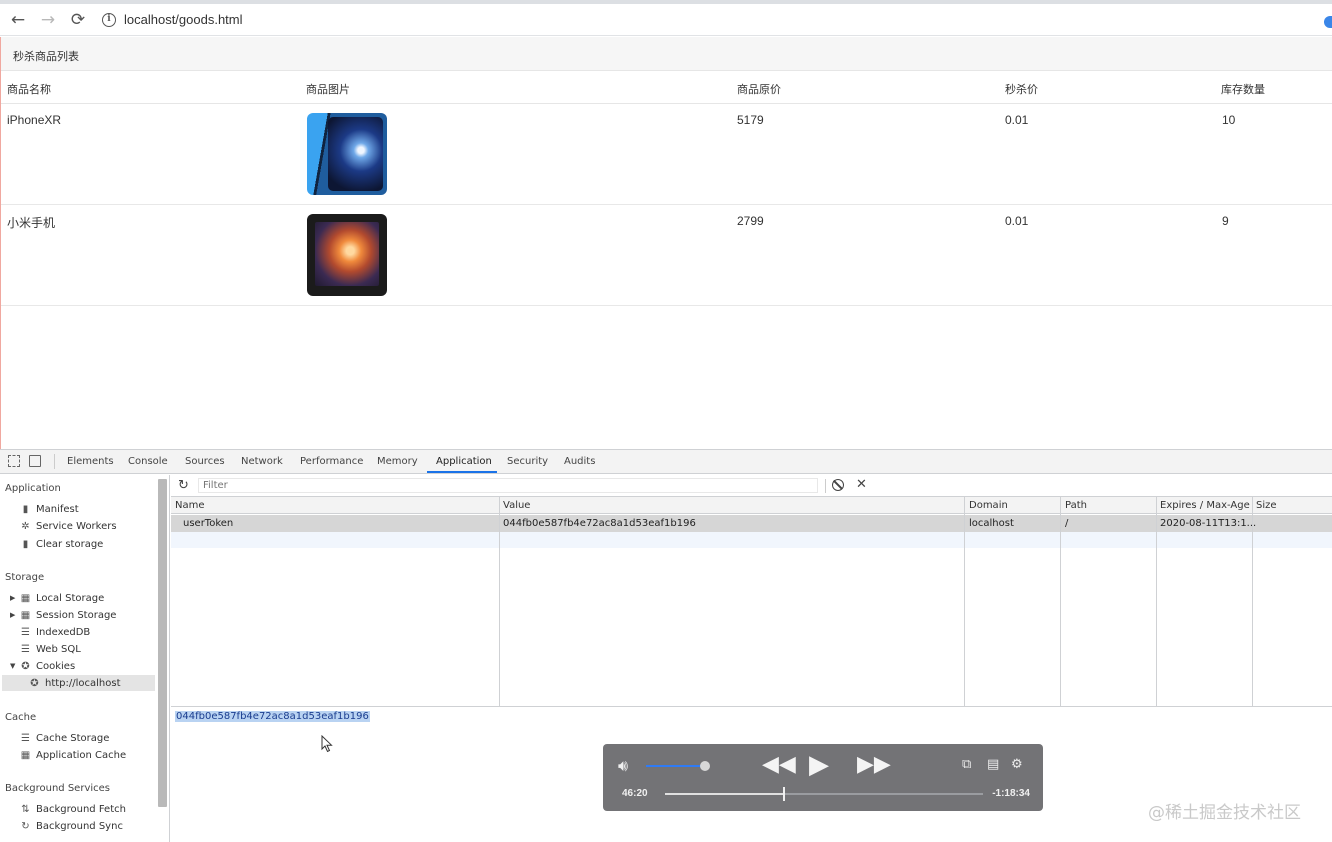 The height and width of the screenshot is (842, 1332). I want to click on volume-icon: 🔊︎, so click(623, 766).